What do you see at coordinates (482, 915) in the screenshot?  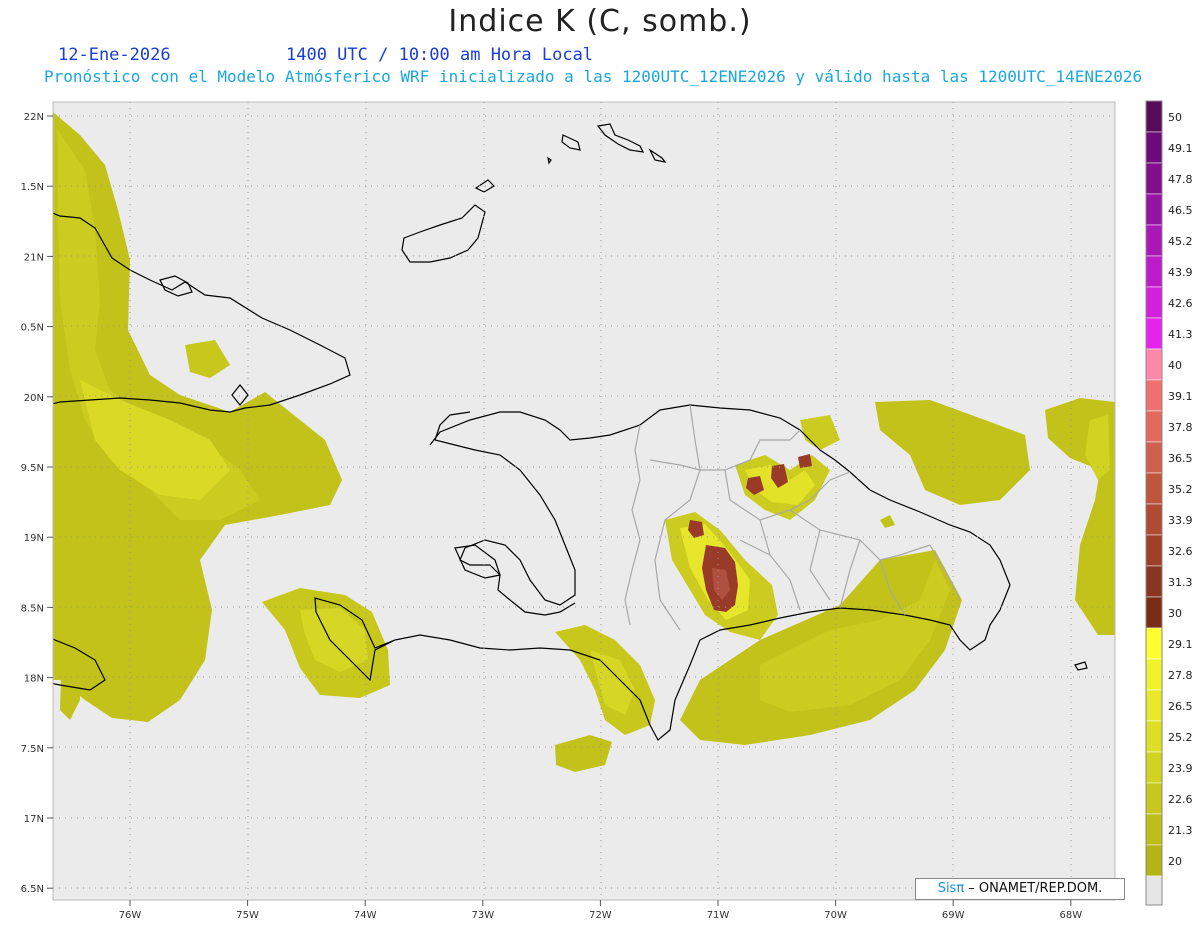 I see `lon-label: 73W` at bounding box center [482, 915].